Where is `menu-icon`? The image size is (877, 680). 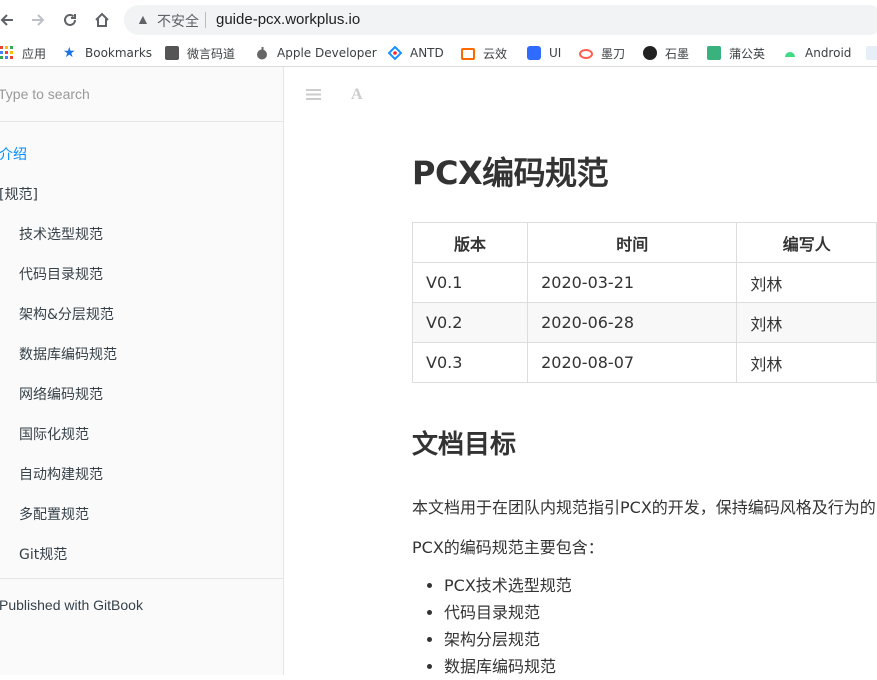
menu-icon is located at coordinates (313, 96).